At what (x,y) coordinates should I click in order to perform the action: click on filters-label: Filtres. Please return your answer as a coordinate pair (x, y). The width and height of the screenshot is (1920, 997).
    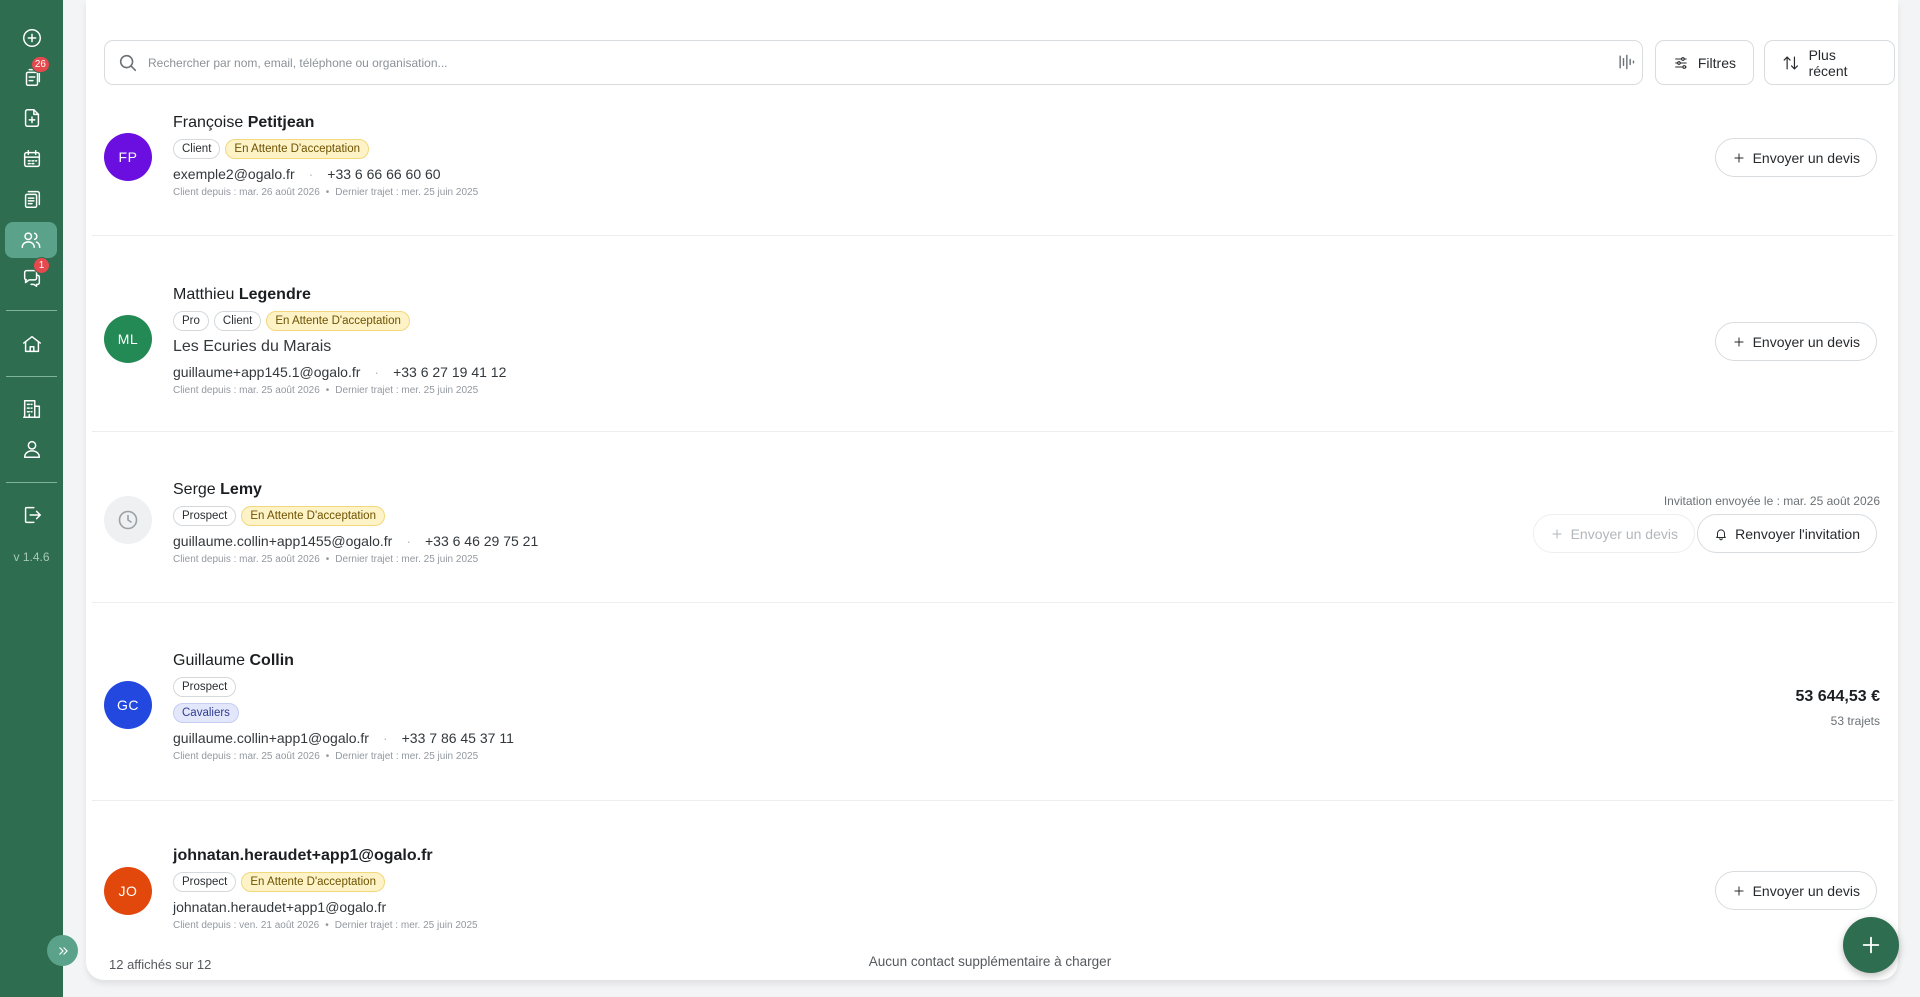
    Looking at the image, I should click on (1716, 62).